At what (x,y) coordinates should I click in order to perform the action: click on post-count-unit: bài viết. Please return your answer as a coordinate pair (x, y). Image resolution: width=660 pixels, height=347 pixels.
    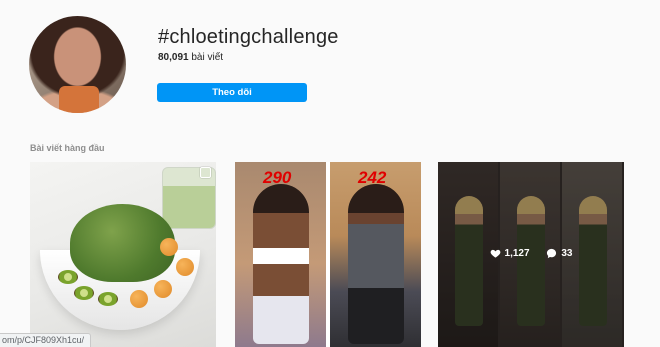
    Looking at the image, I should click on (207, 57).